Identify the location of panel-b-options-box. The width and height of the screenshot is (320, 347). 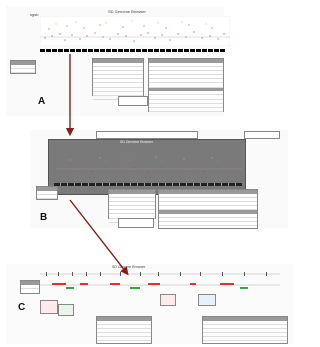
(208, 209).